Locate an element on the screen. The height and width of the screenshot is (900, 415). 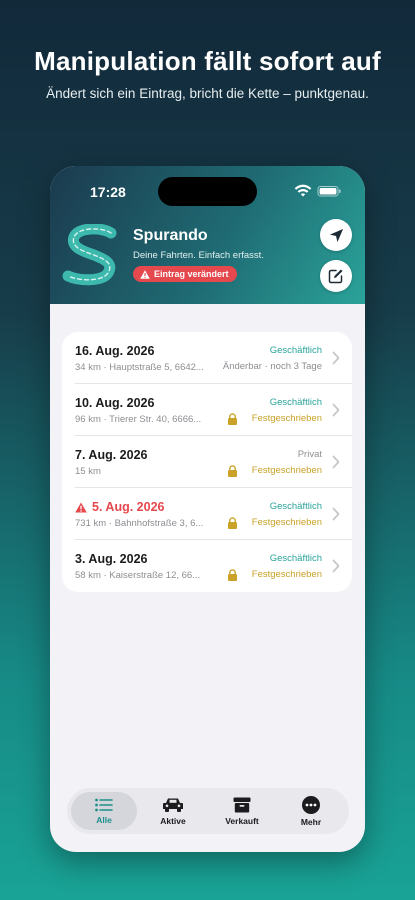
tab-verkauft: Verkauft is located at coordinates (242, 811).